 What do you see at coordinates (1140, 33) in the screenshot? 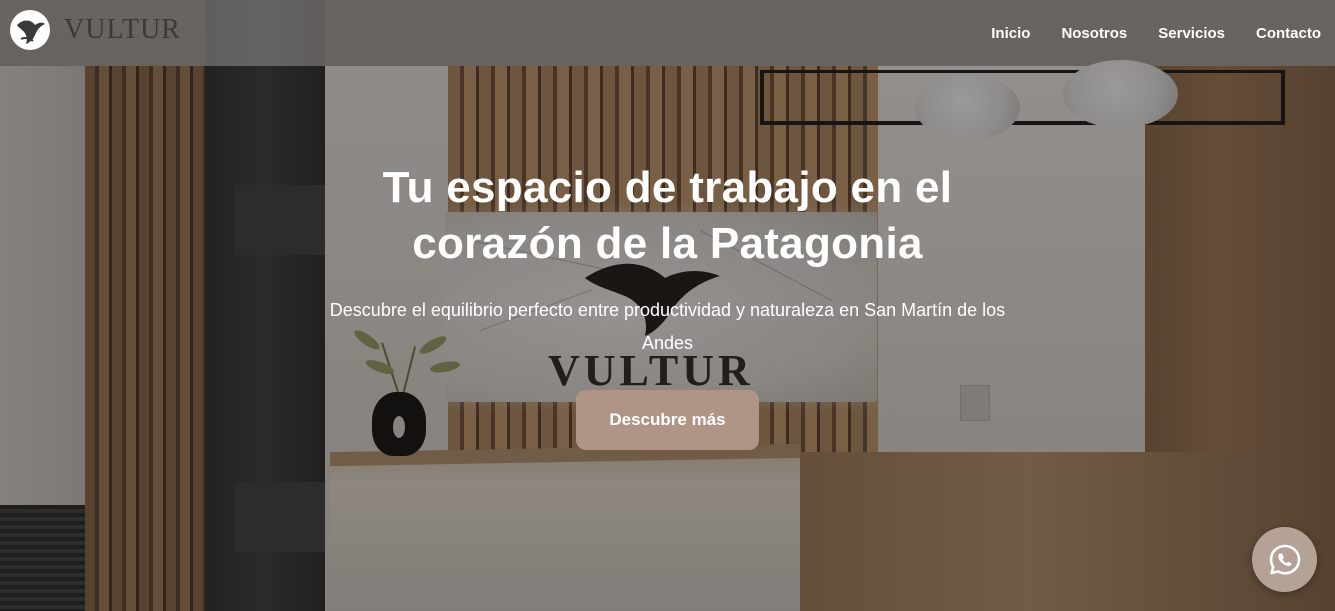
I see `main-nav: Inicio Nosotros Servicios Contacto` at bounding box center [1140, 33].